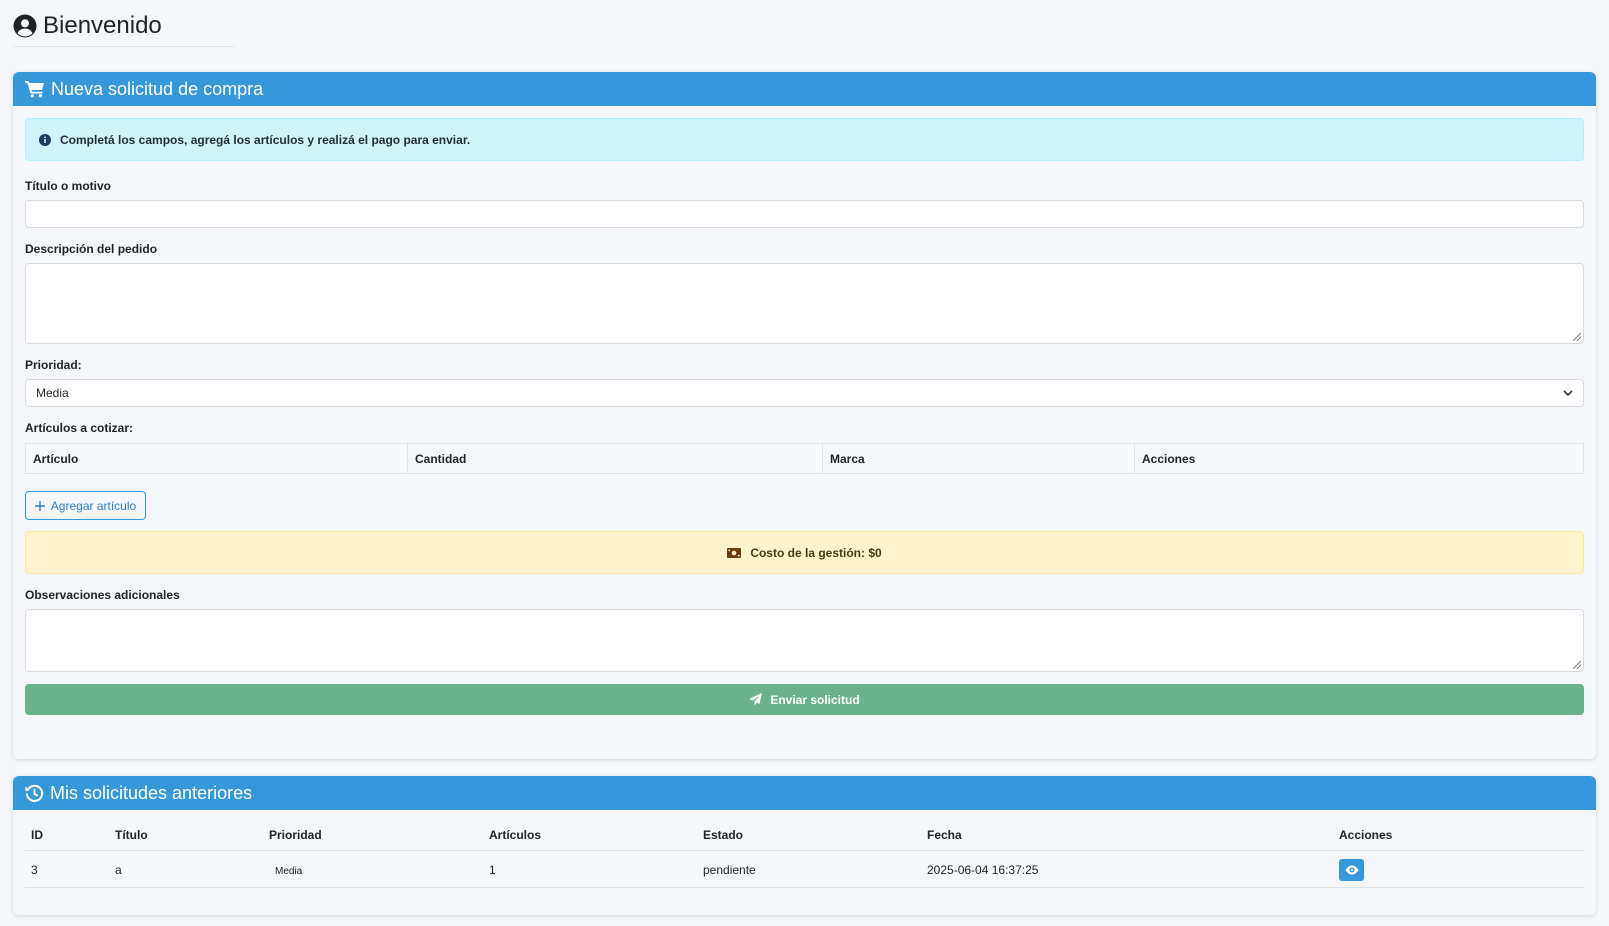  What do you see at coordinates (734, 552) in the screenshot?
I see `money-icon` at bounding box center [734, 552].